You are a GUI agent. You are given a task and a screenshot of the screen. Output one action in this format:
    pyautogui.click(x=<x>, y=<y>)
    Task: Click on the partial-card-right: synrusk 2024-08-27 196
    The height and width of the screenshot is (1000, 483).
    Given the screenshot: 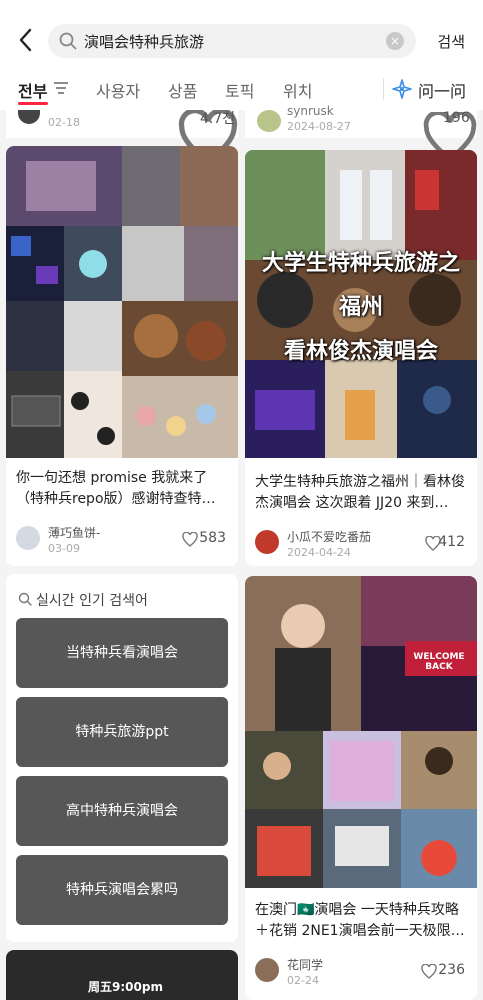 What is the action you would take?
    pyautogui.click(x=361, y=133)
    